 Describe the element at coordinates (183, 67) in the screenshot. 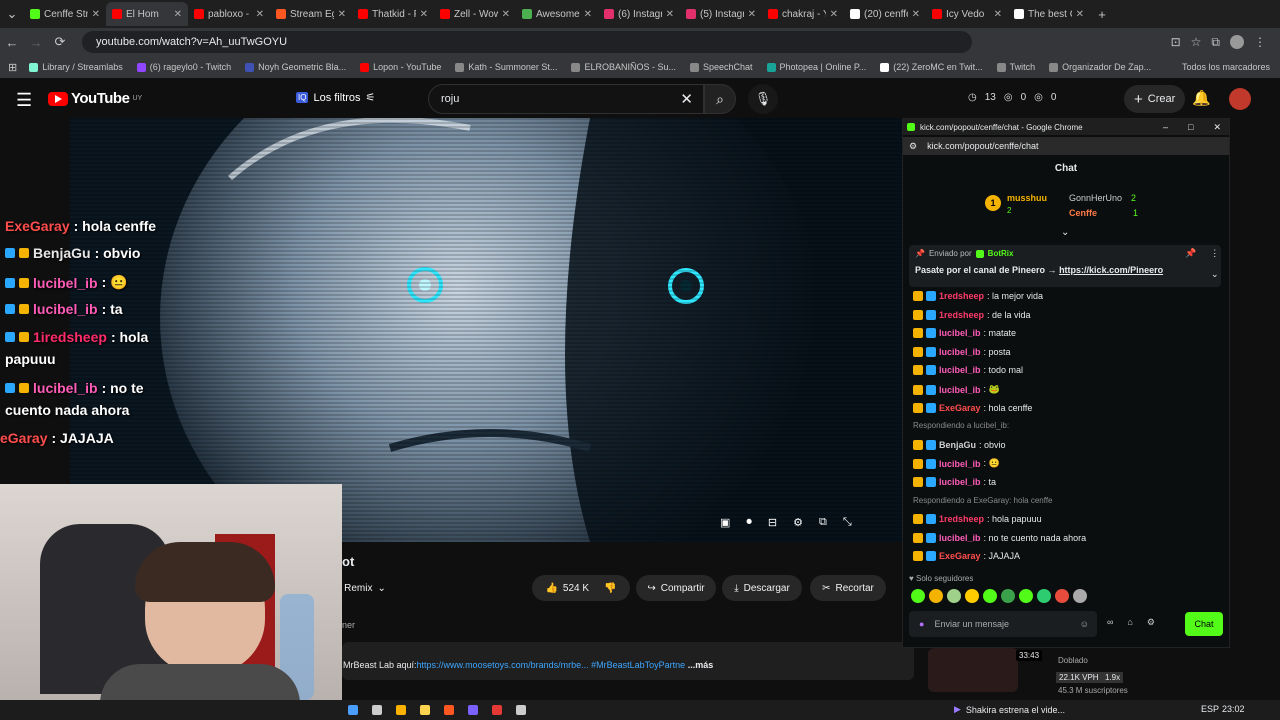

I see `bookmark-item: (6) rageylo0 - Twitch` at that location.